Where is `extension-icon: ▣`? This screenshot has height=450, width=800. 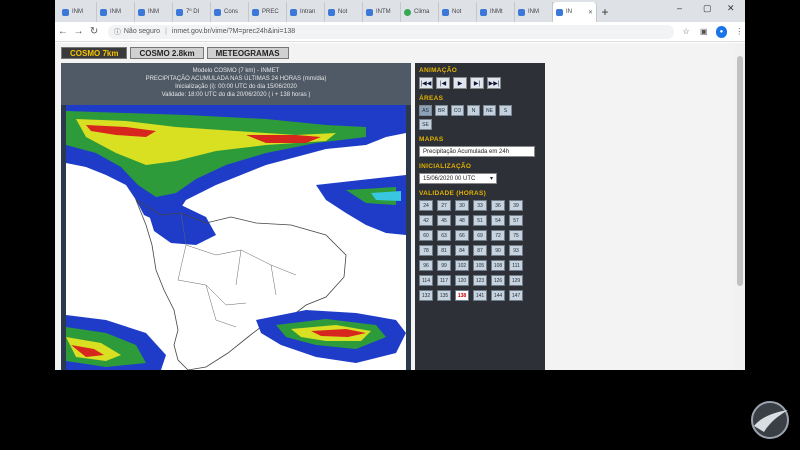 extension-icon: ▣ is located at coordinates (704, 32).